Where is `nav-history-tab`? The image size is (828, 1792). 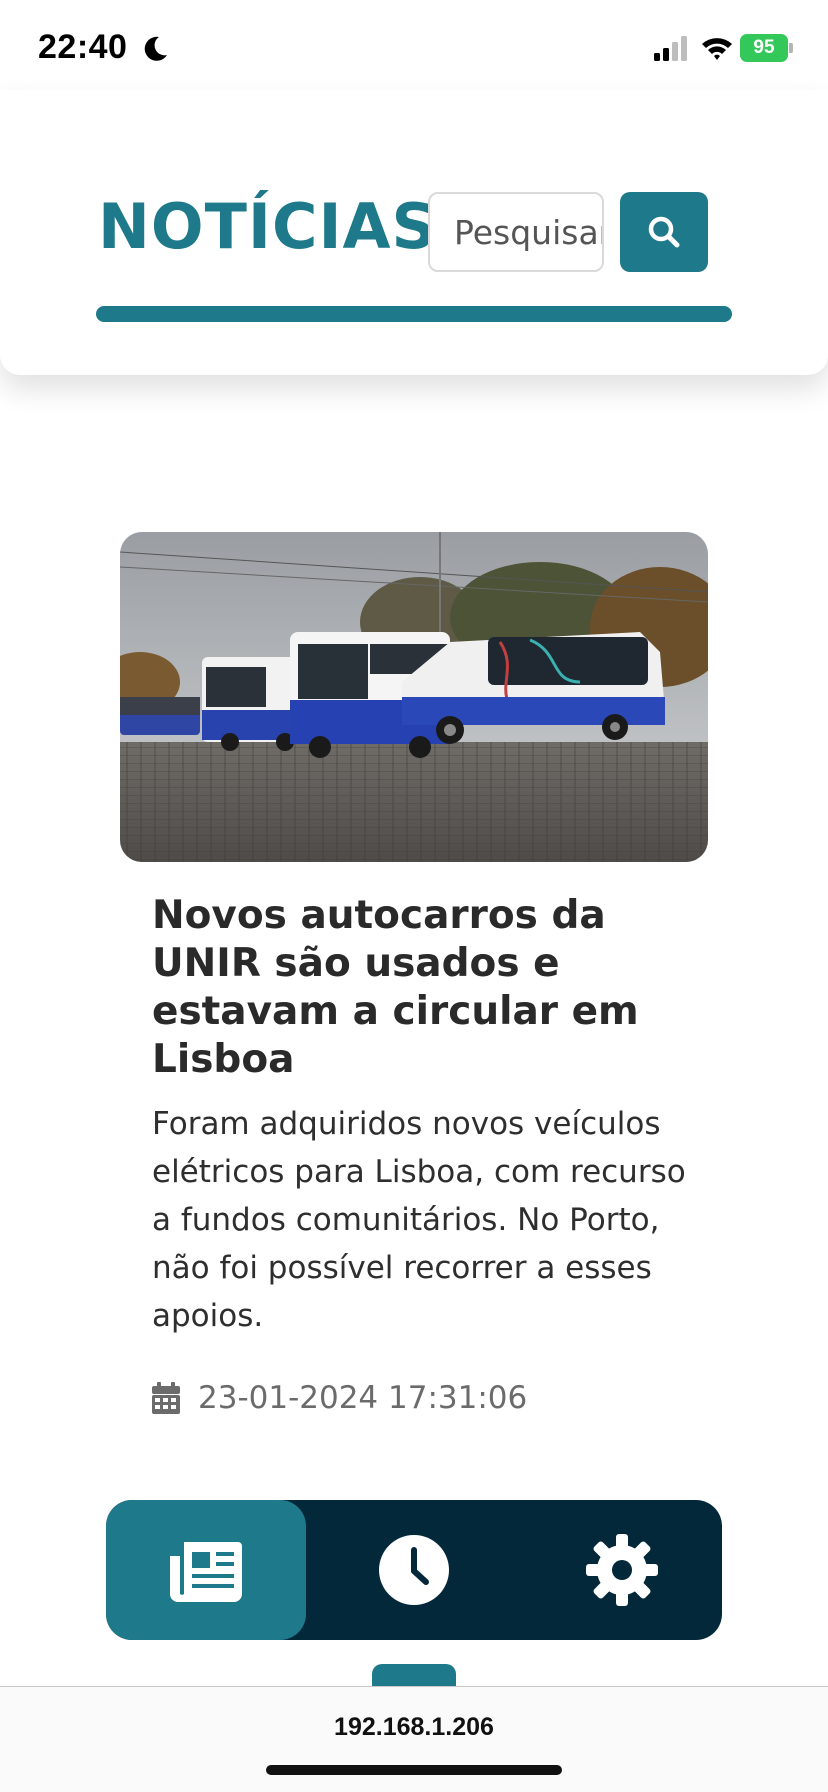
nav-history-tab is located at coordinates (414, 1570).